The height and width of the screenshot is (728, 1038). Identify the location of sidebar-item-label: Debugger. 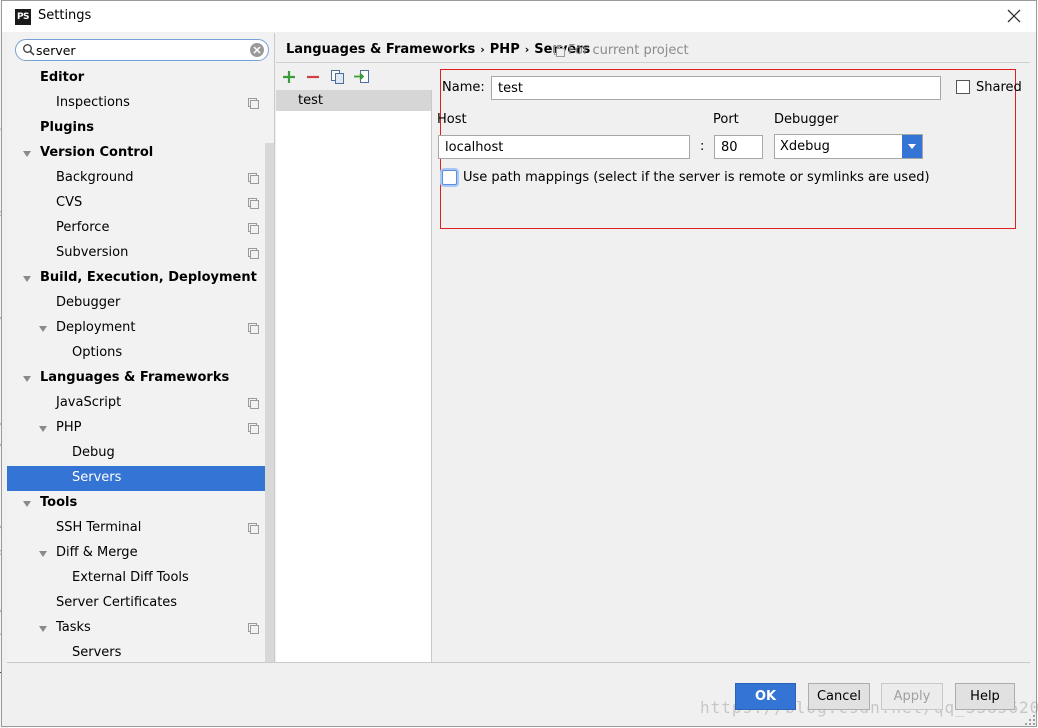
(88, 302).